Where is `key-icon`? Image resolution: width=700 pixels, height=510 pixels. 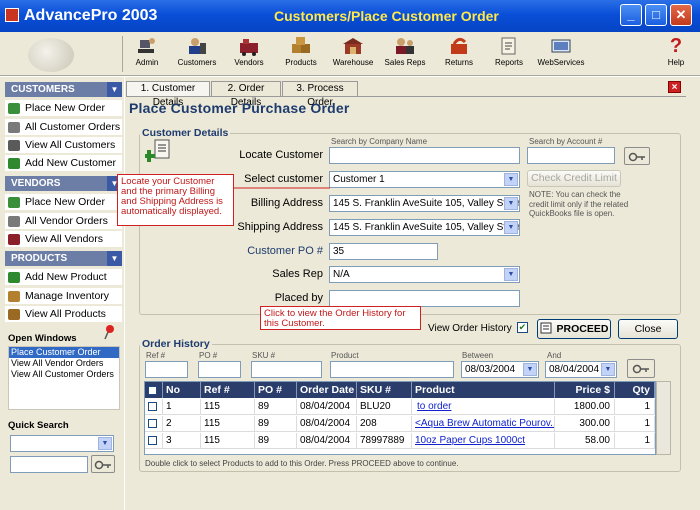 key-icon is located at coordinates (636, 157).